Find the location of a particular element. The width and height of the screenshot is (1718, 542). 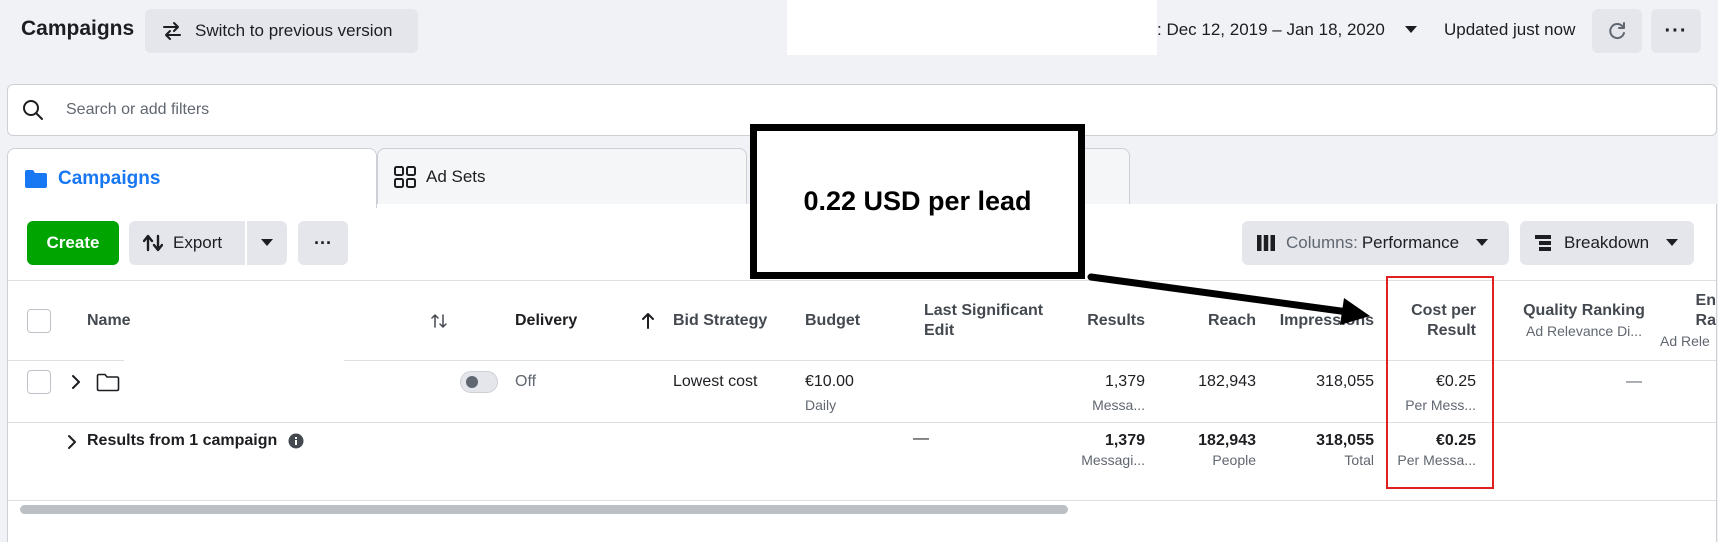

export-label: Export is located at coordinates (198, 242).